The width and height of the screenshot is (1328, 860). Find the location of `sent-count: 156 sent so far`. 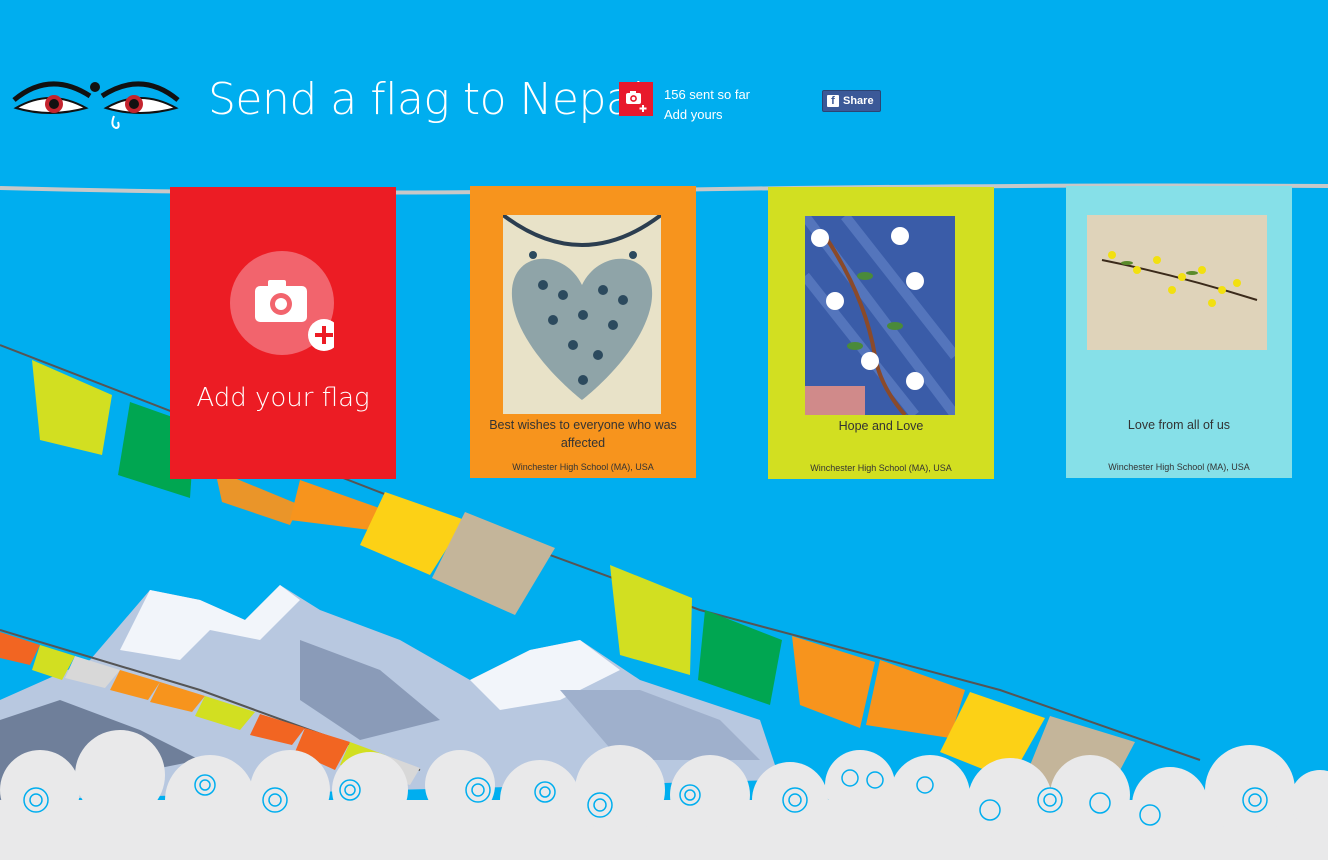

sent-count: 156 sent so far is located at coordinates (707, 94).